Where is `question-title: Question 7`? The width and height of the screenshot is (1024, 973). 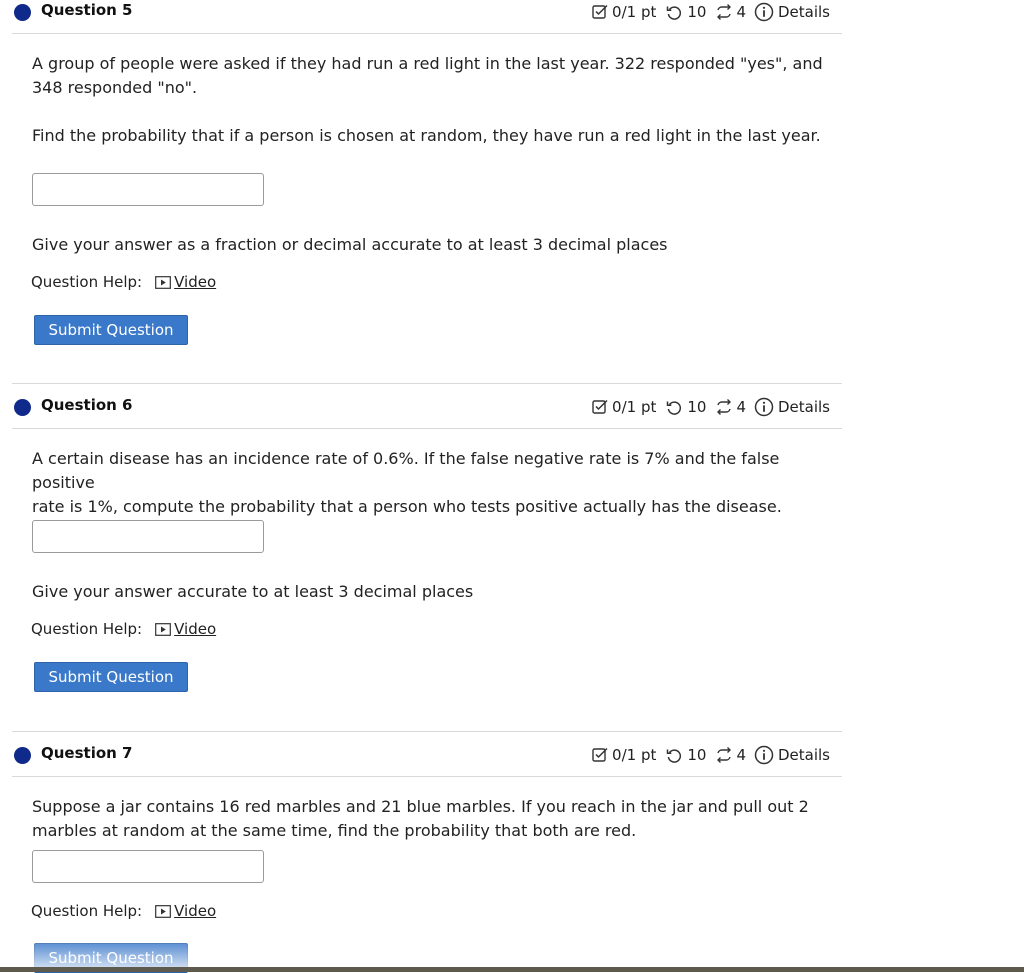 question-title: Question 7 is located at coordinates (87, 753).